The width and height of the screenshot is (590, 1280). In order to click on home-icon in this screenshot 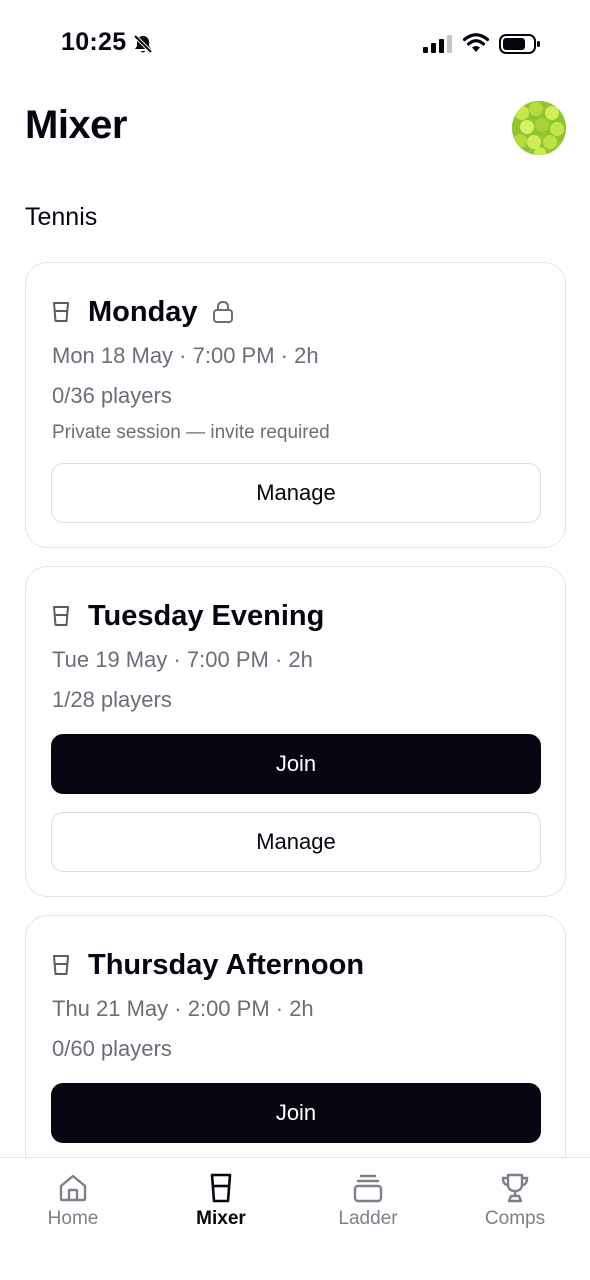, I will do `click(73, 1188)`.